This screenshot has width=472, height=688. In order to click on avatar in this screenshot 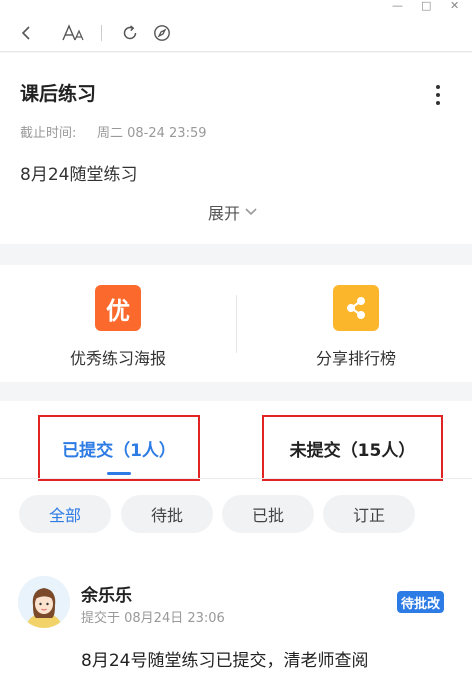, I will do `click(44, 602)`.